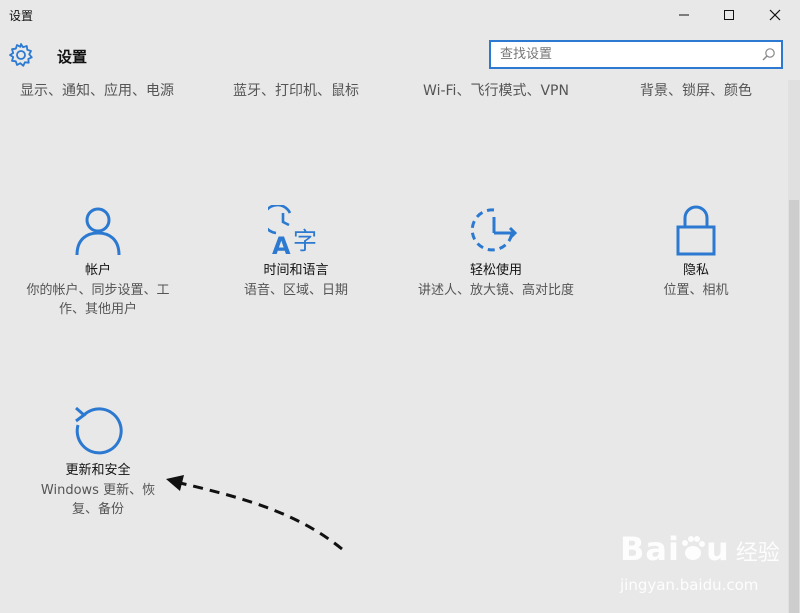 This screenshot has height=613, width=800. I want to click on category-devices: 蓝牙、打印机、鼠标, so click(296, 91).